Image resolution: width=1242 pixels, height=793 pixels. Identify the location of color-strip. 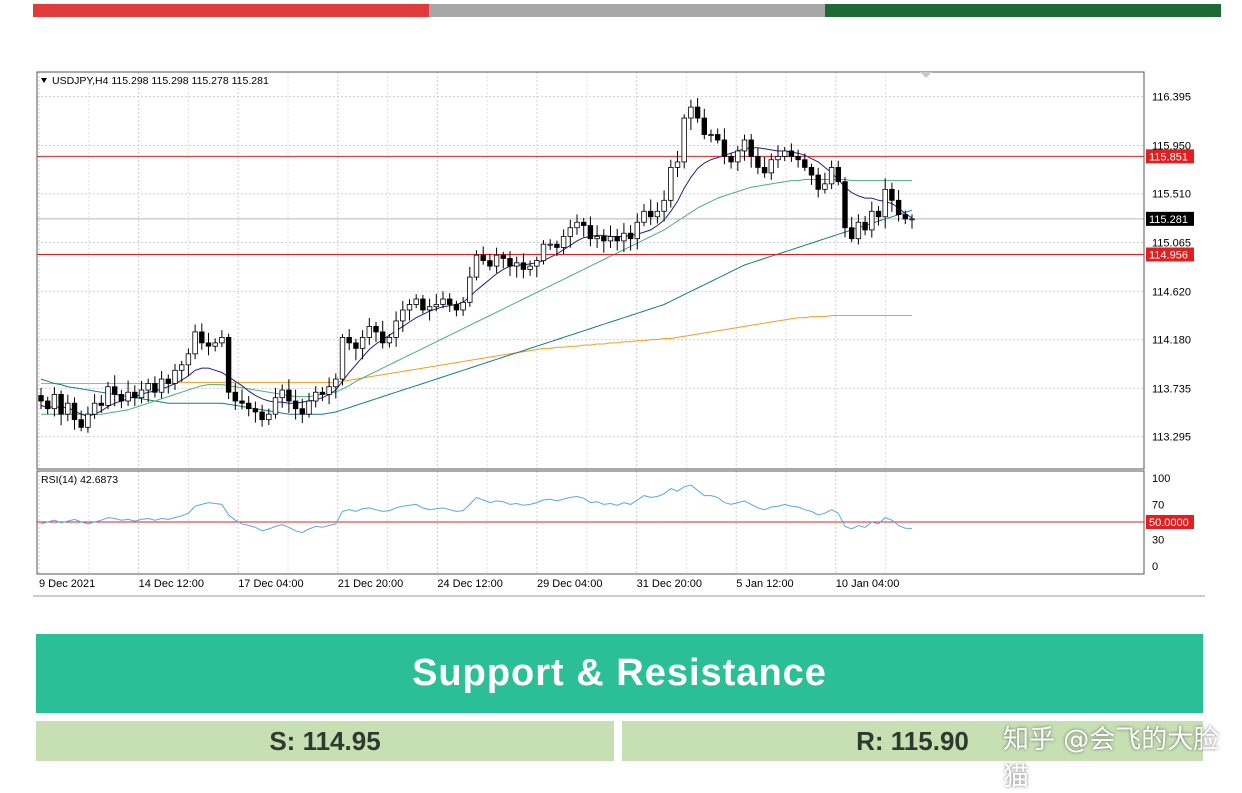
(627, 10).